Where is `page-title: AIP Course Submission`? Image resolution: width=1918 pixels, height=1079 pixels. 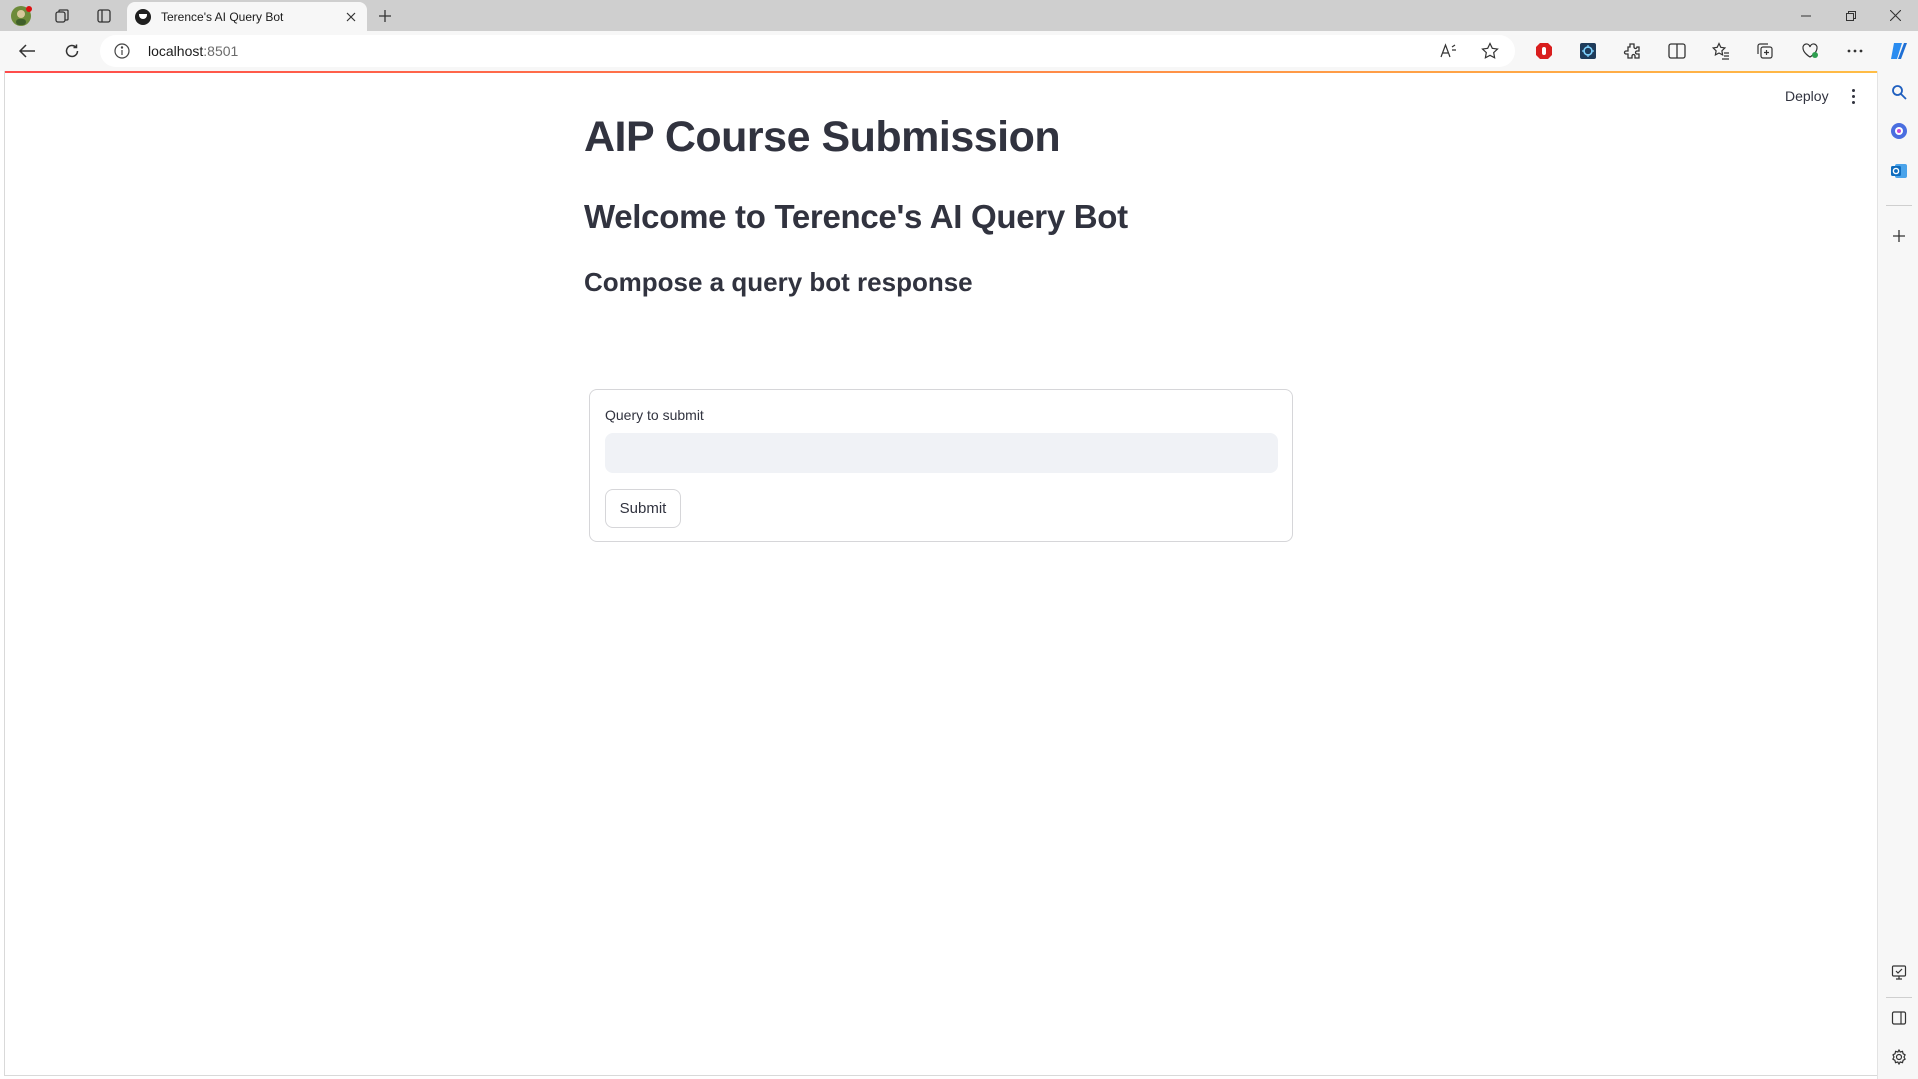
page-title: AIP Course Submission is located at coordinates (822, 137).